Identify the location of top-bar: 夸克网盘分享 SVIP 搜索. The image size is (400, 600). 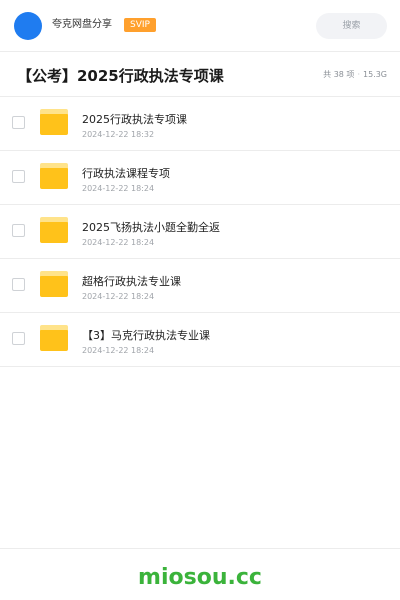
(200, 26).